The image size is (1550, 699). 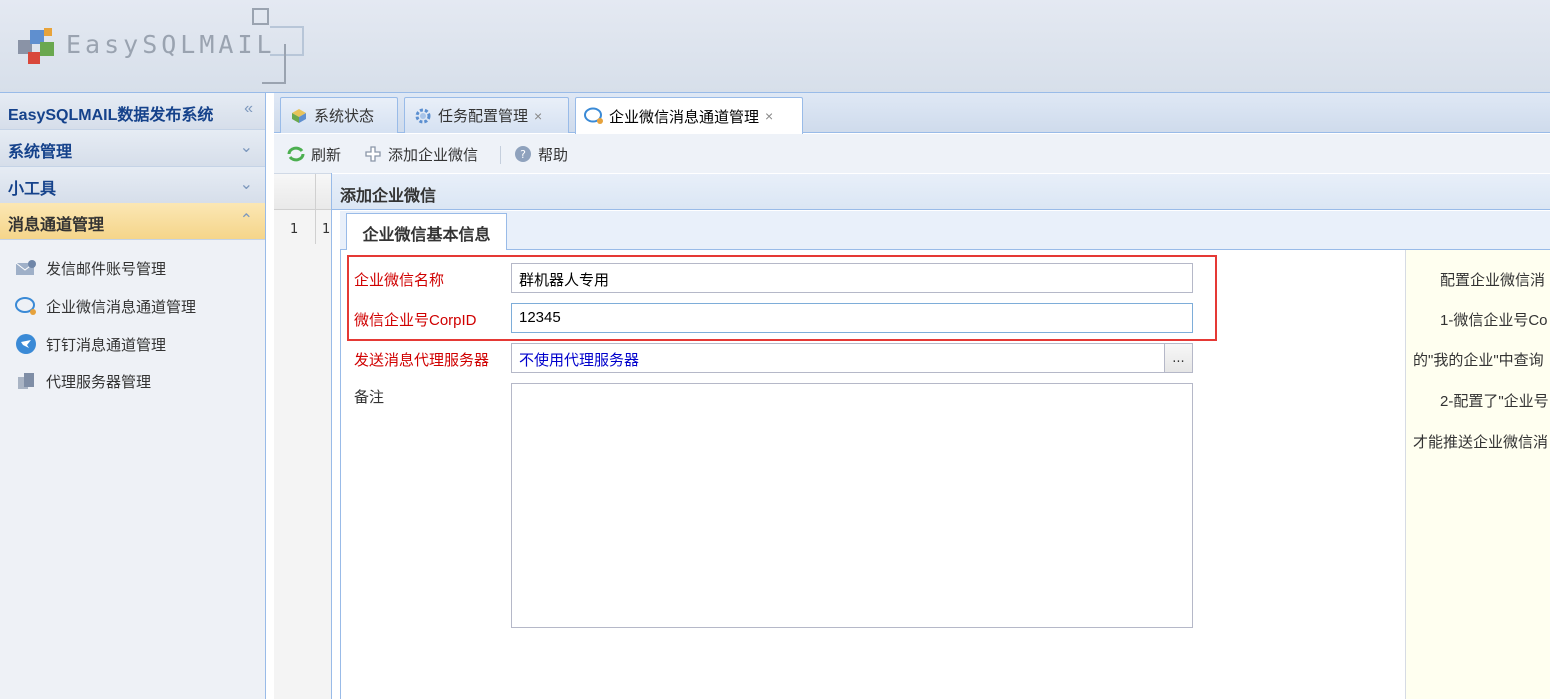 What do you see at coordinates (299, 116) in the screenshot?
I see `system-status-icon` at bounding box center [299, 116].